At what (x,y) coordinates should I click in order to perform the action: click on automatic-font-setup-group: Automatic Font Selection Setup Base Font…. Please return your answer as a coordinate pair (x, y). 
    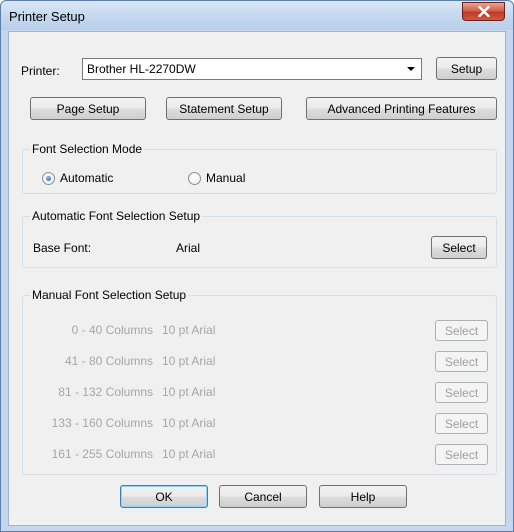
    Looking at the image, I should click on (259, 238).